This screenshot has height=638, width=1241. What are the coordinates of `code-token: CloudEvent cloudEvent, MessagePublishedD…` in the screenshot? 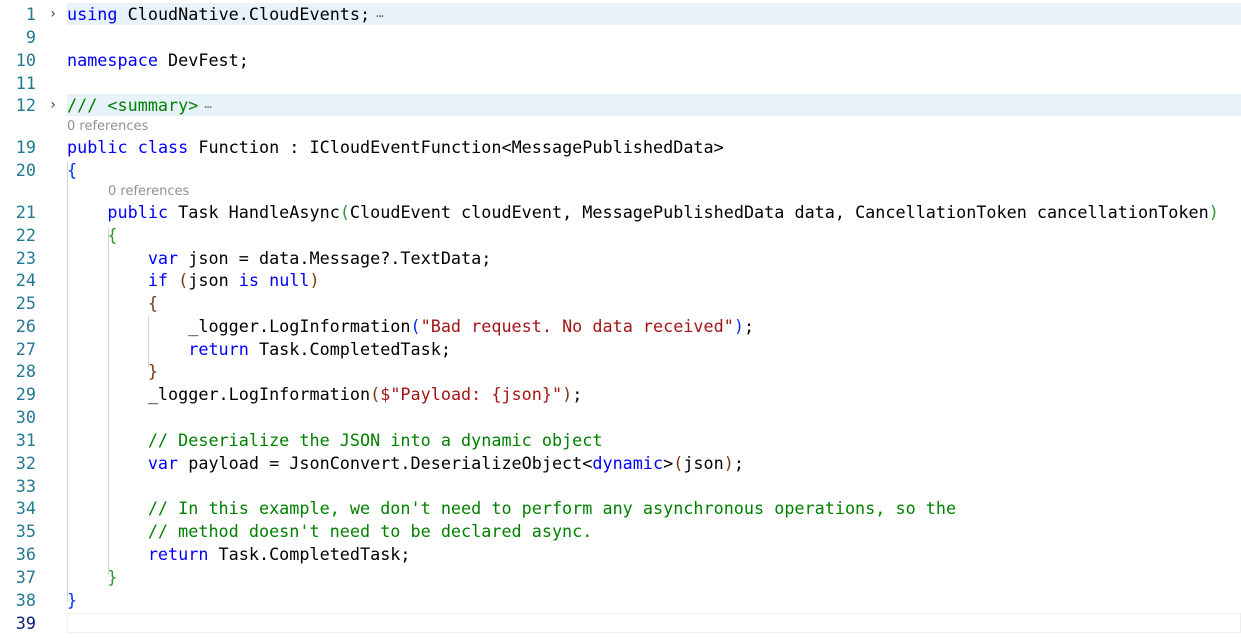 It's located at (779, 212).